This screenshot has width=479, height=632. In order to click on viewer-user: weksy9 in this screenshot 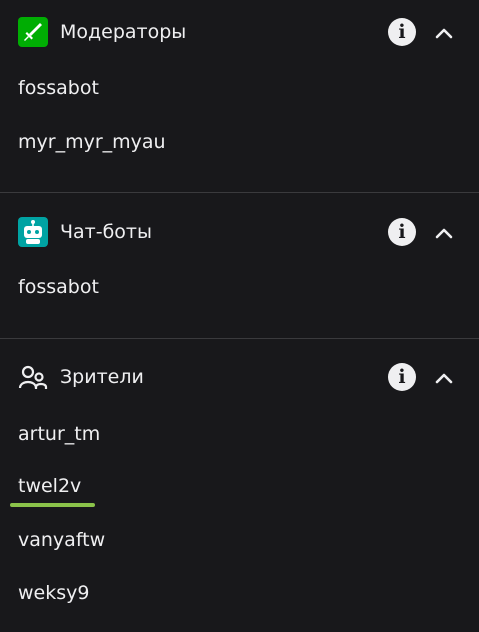, I will do `click(53, 593)`.